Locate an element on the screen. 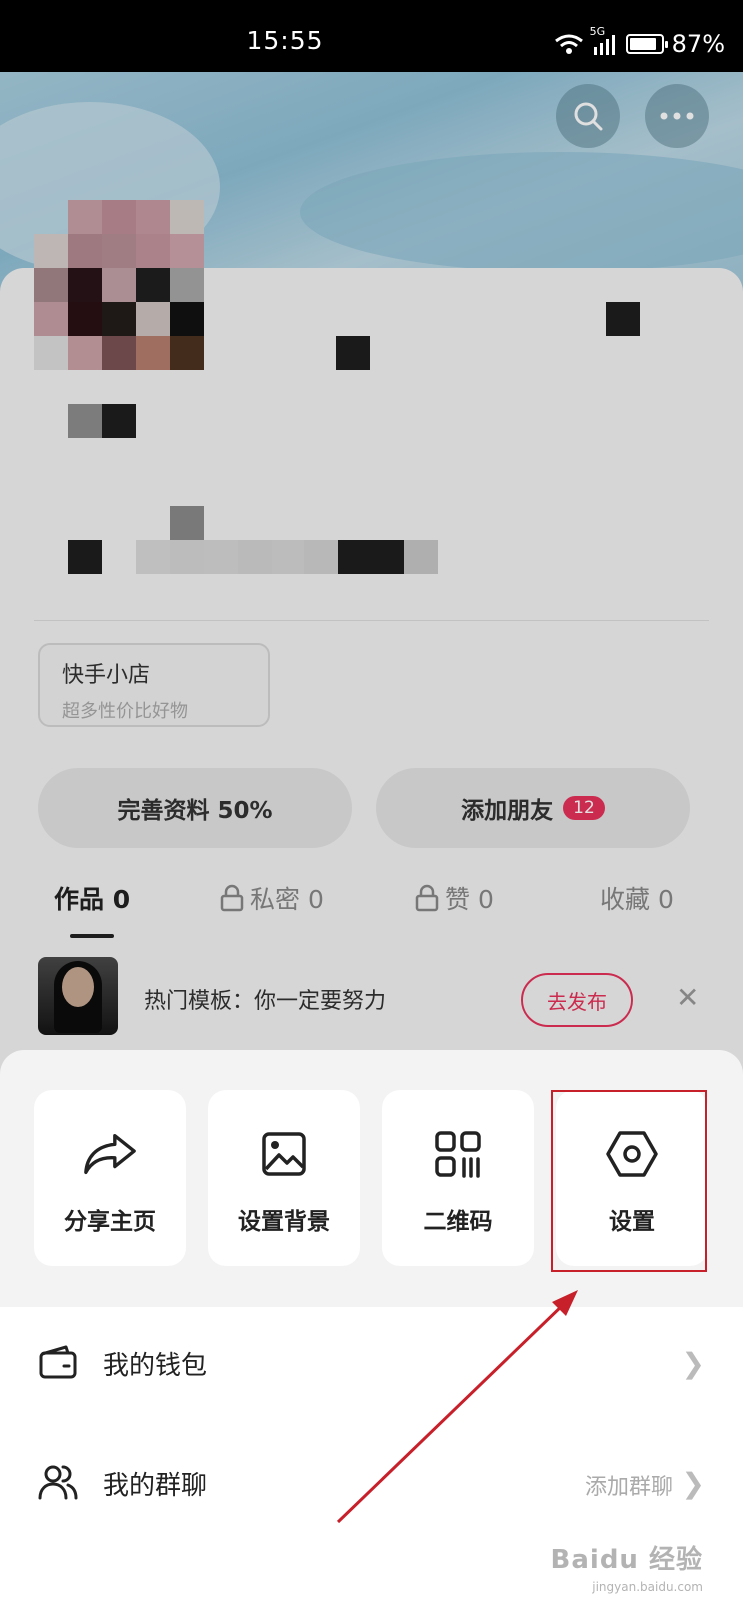 The height and width of the screenshot is (1600, 743). template-text: 热门模板：你一定要努力 is located at coordinates (265, 1001).